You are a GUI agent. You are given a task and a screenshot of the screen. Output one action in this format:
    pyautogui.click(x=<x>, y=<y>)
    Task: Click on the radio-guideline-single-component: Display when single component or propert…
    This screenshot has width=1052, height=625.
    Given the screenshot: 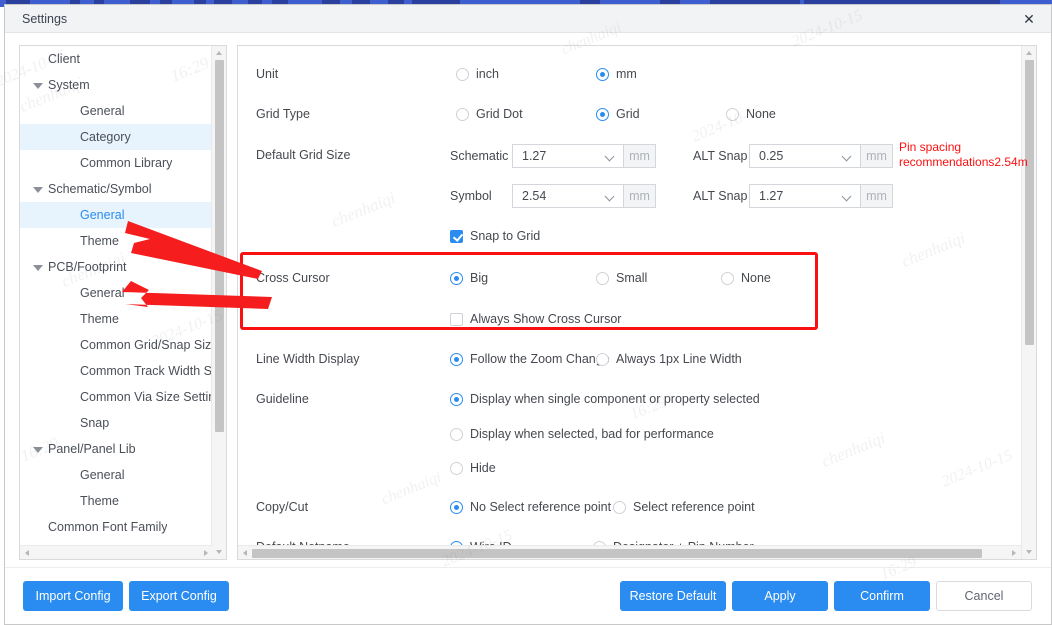 What is the action you would take?
    pyautogui.click(x=605, y=399)
    